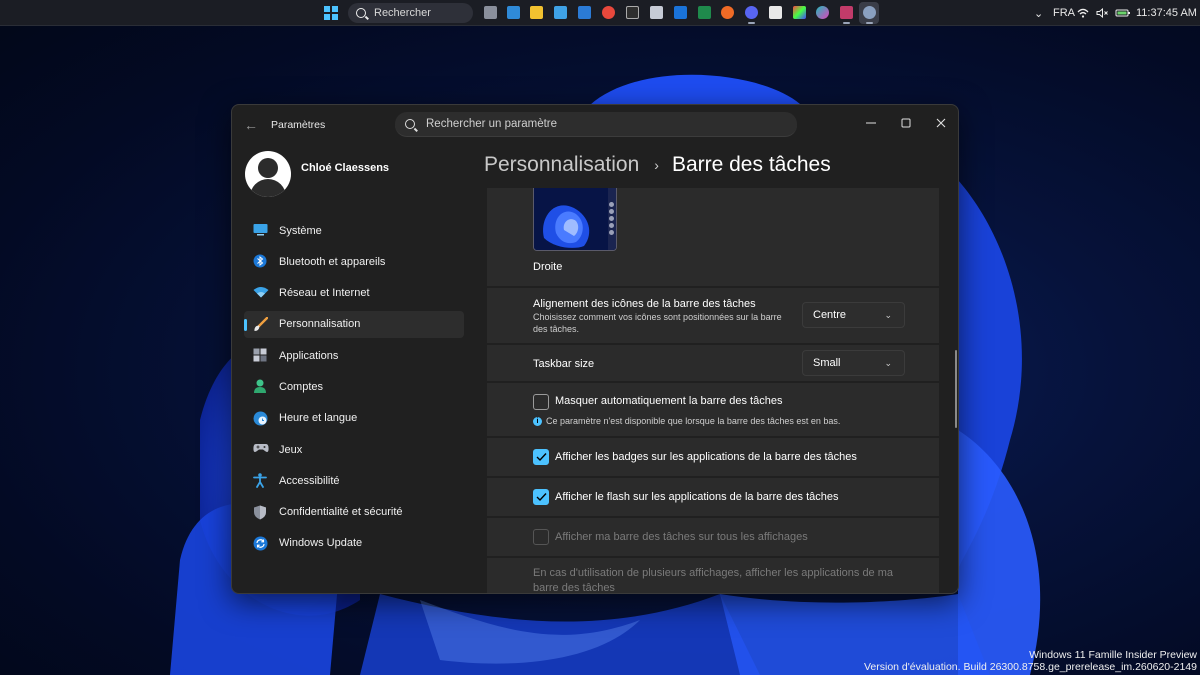  I want to click on sidebar-item-label: Applications, so click(309, 355).